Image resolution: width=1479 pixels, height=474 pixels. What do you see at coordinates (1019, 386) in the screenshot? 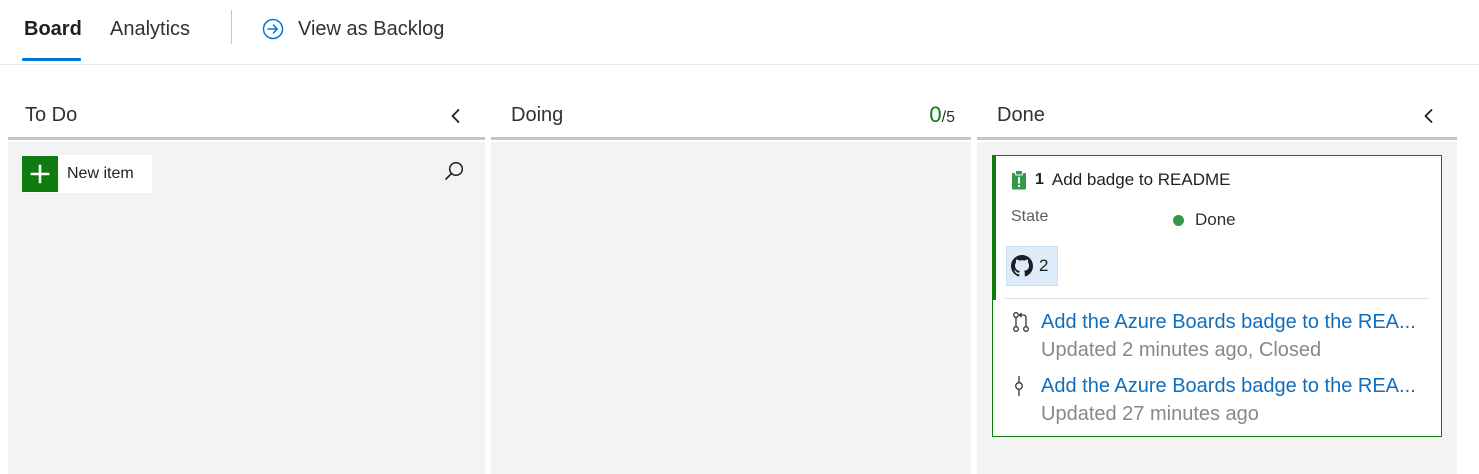
I see `commit-icon` at bounding box center [1019, 386].